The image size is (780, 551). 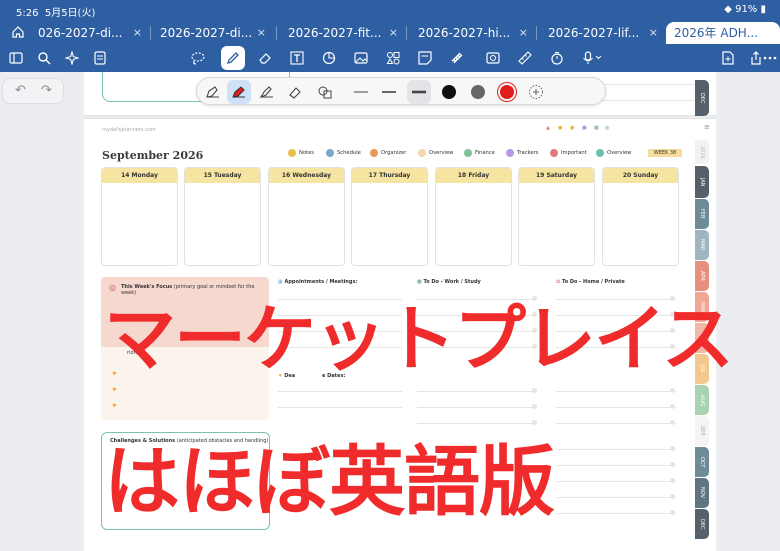 I want to click on lasso-icon, so click(x=198, y=58).